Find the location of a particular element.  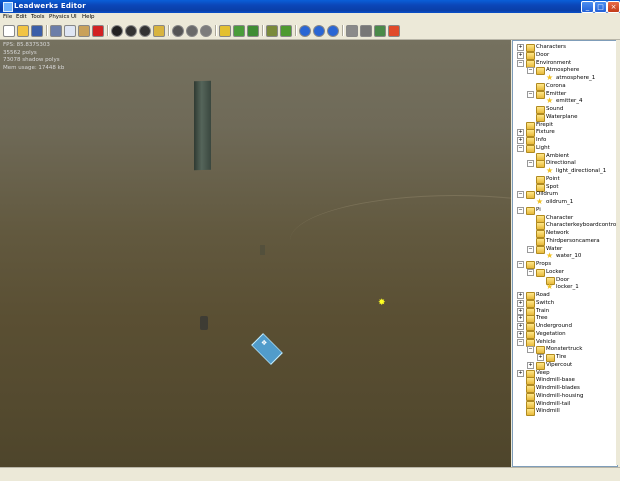

road-icon is located at coordinates (272, 31).